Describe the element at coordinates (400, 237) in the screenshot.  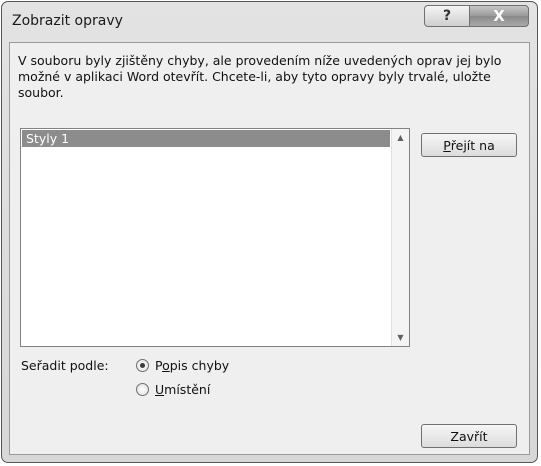
I see `vertical-scrollbar: ▲ ▼` at that location.